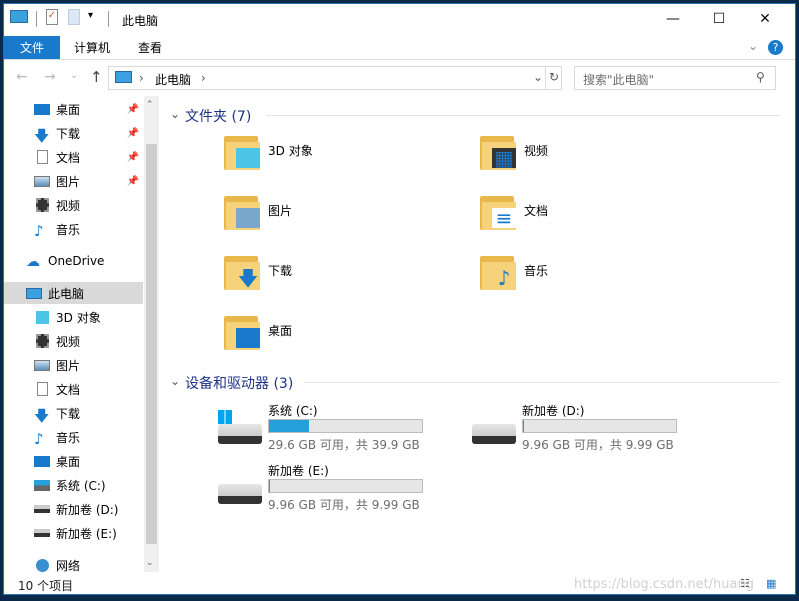 The height and width of the screenshot is (601, 799). Describe the element at coordinates (298, 470) in the screenshot. I see `drive-label: 新加卷 (E:)` at that location.